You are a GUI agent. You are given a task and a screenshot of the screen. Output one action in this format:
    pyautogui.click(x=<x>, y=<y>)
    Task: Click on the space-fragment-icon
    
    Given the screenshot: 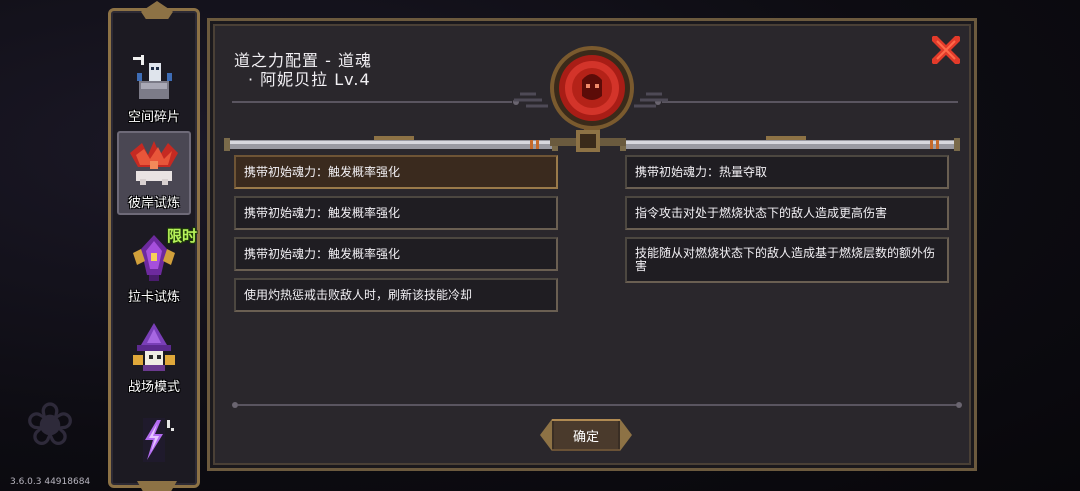 What is the action you would take?
    pyautogui.click(x=154, y=78)
    